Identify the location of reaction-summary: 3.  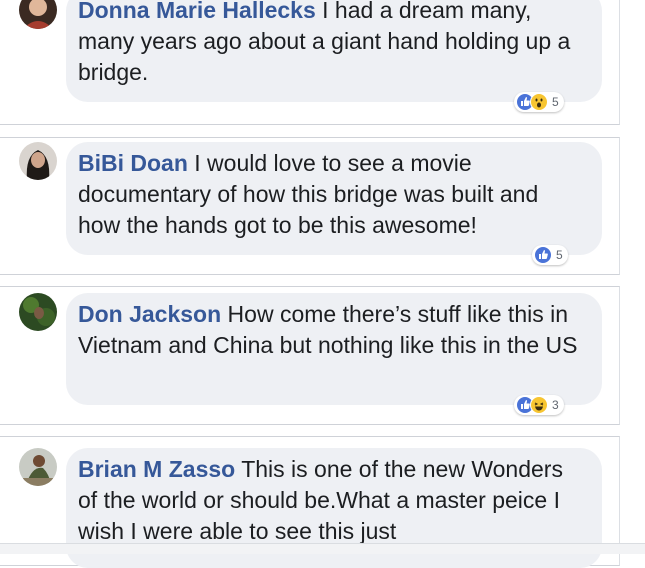
(539, 405).